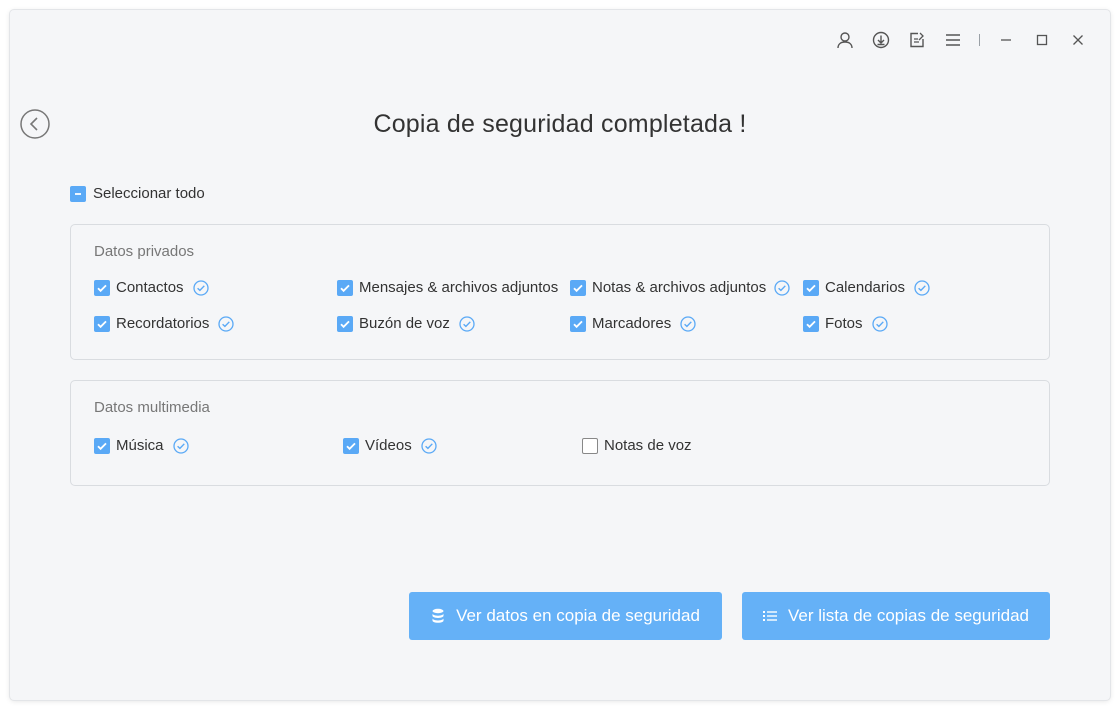 The height and width of the screenshot is (710, 1120). I want to click on item-label: Mensajes & archivos adjuntos, so click(459, 287).